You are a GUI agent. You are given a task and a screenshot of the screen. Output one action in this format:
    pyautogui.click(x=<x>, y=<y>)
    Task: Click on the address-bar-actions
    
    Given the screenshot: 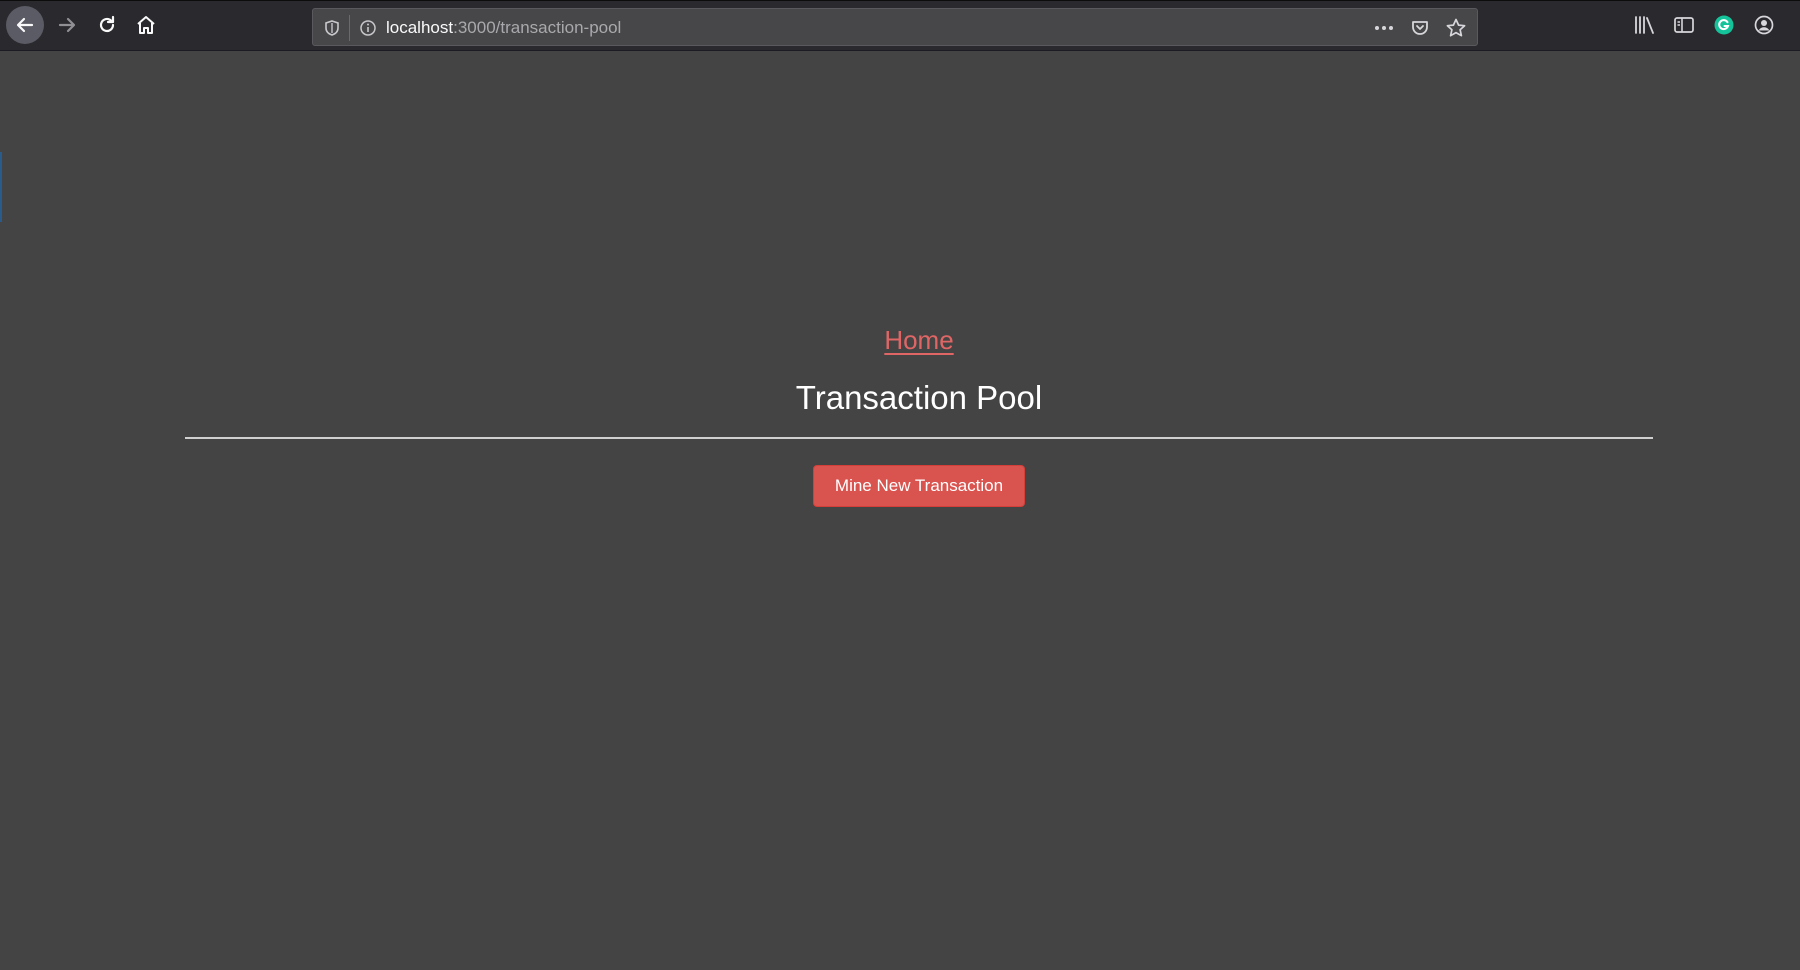 What is the action you would take?
    pyautogui.click(x=1420, y=28)
    